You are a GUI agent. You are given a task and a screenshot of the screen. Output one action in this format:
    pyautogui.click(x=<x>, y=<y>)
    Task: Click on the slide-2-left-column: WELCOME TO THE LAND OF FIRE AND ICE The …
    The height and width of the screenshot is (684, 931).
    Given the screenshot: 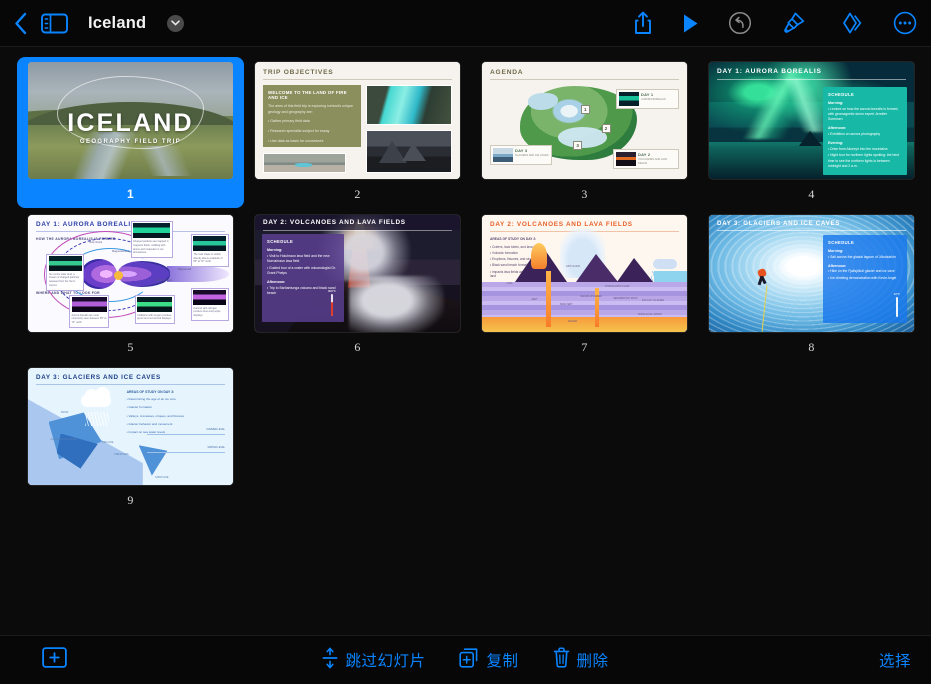 What is the action you would take?
    pyautogui.click(x=312, y=129)
    